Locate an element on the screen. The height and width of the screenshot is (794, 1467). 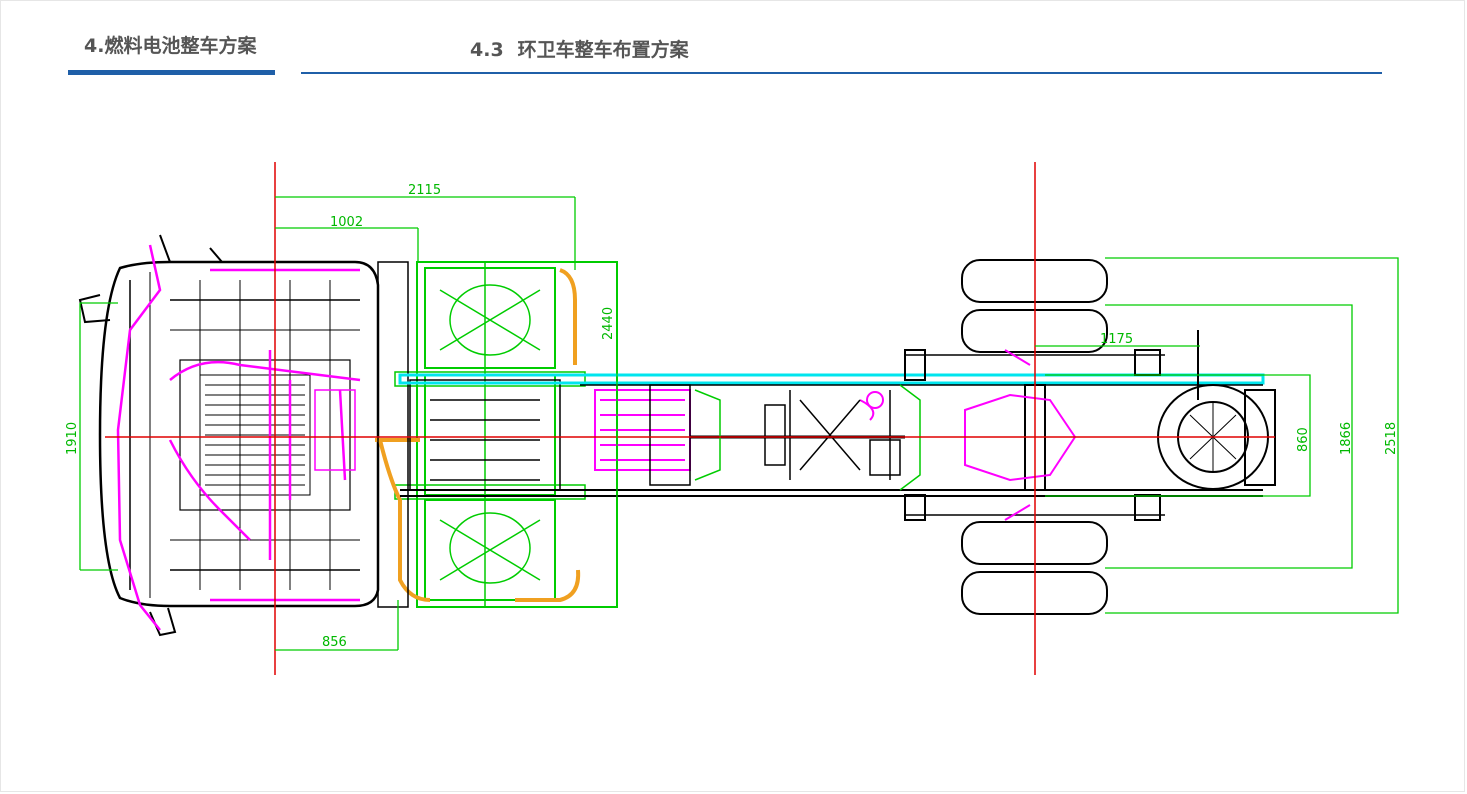
dimension-1175: 1175 is located at coordinates (1116, 339).